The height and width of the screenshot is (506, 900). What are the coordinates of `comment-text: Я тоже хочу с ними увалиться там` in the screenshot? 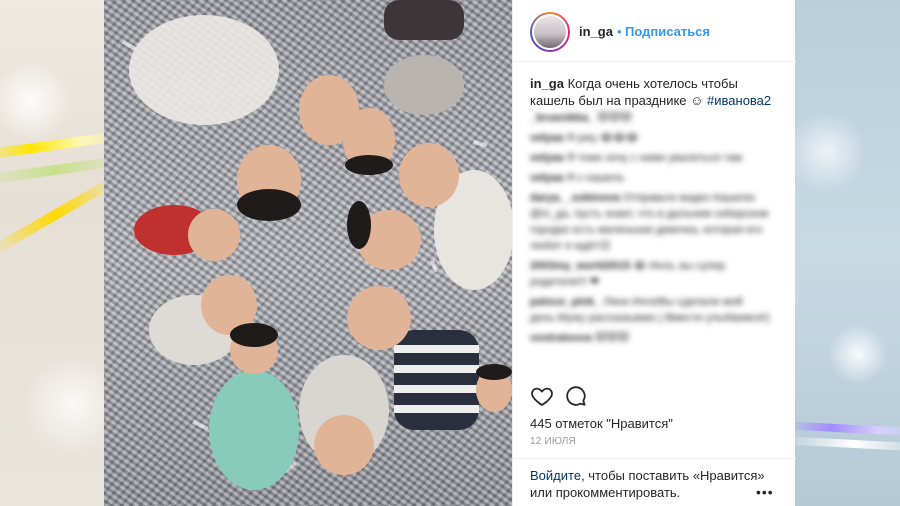 It's located at (654, 158).